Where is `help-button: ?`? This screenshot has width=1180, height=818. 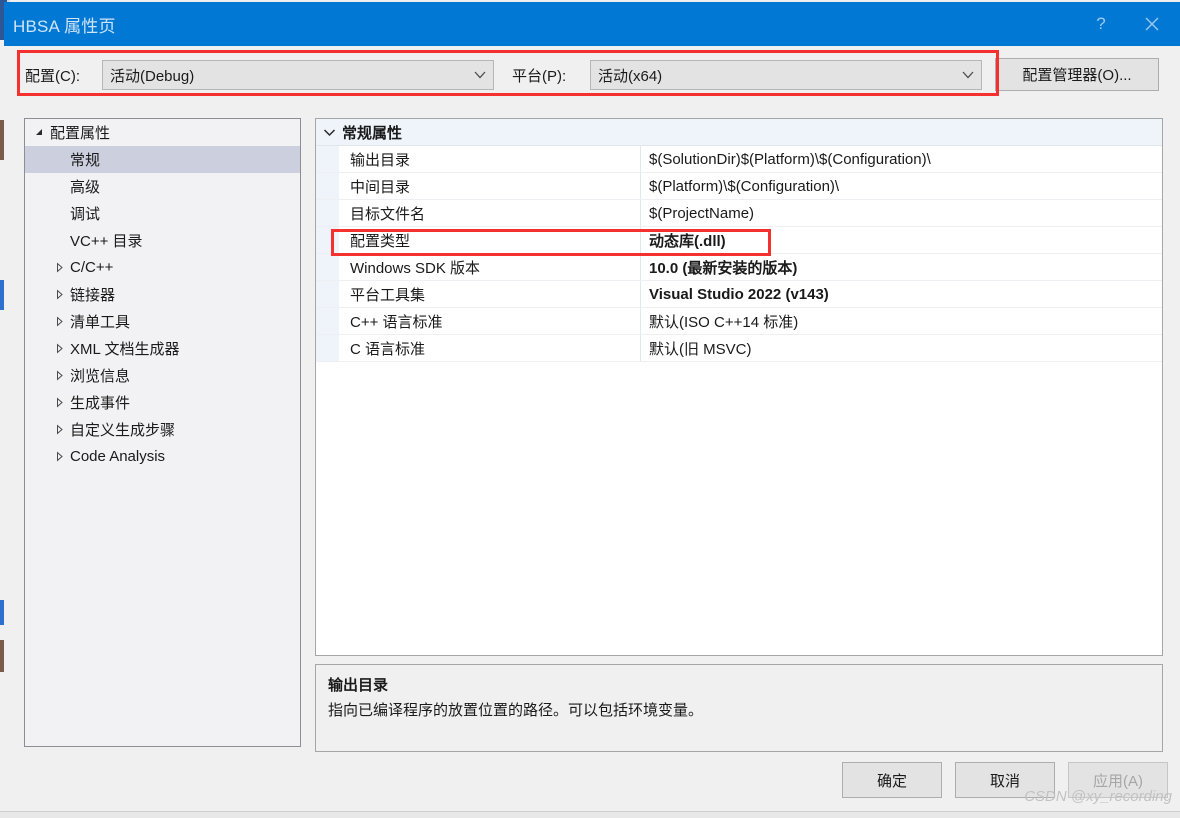
help-button: ? is located at coordinates (1101, 24).